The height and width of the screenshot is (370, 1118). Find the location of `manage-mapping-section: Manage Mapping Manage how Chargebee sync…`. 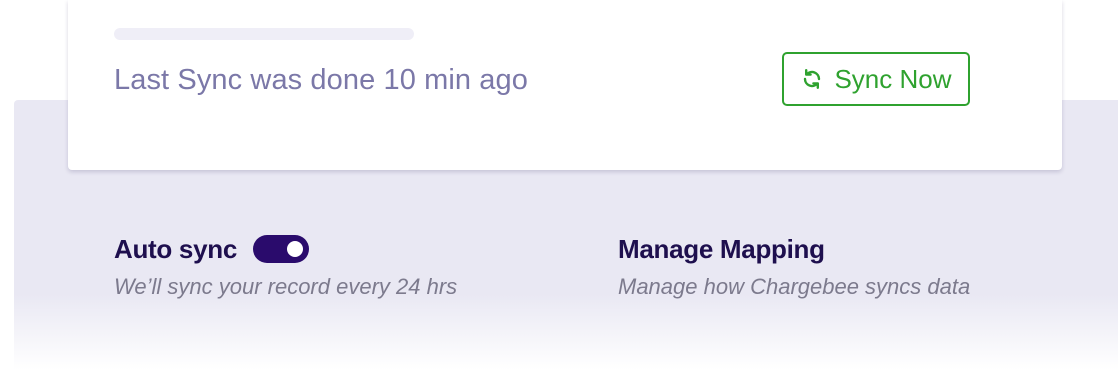

manage-mapping-section: Manage Mapping Manage how Chargebee sync… is located at coordinates (794, 266).